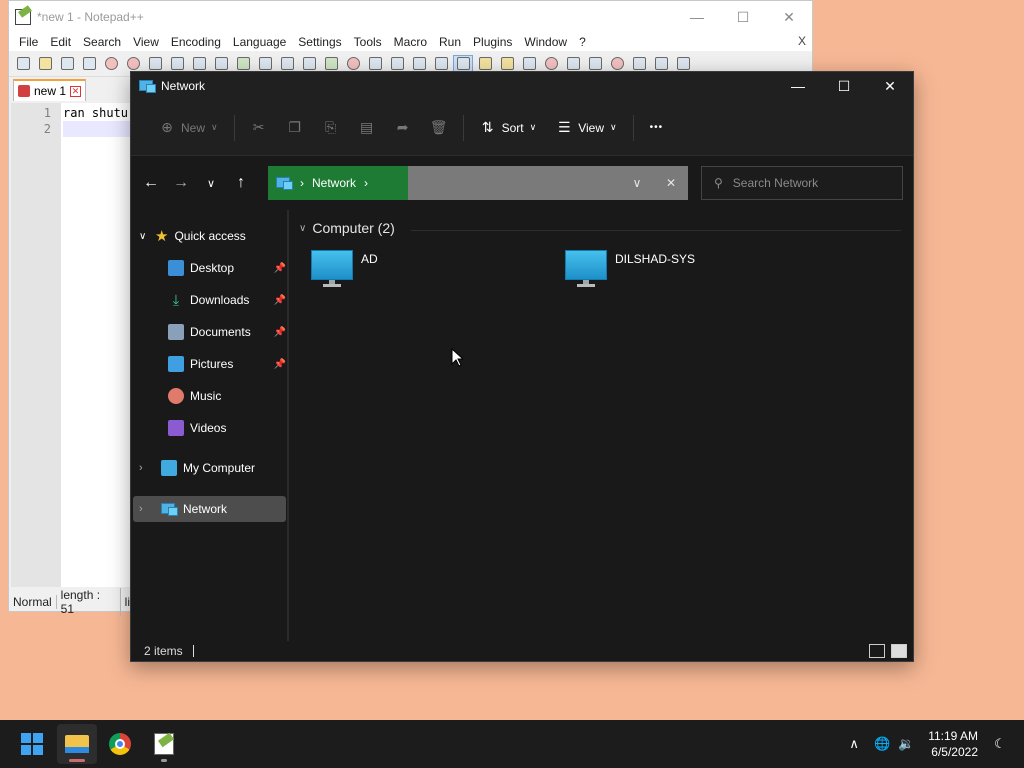 This screenshot has width=1024, height=768. Describe the element at coordinates (397, 64) in the screenshot. I see `sync-h-icon` at that location.